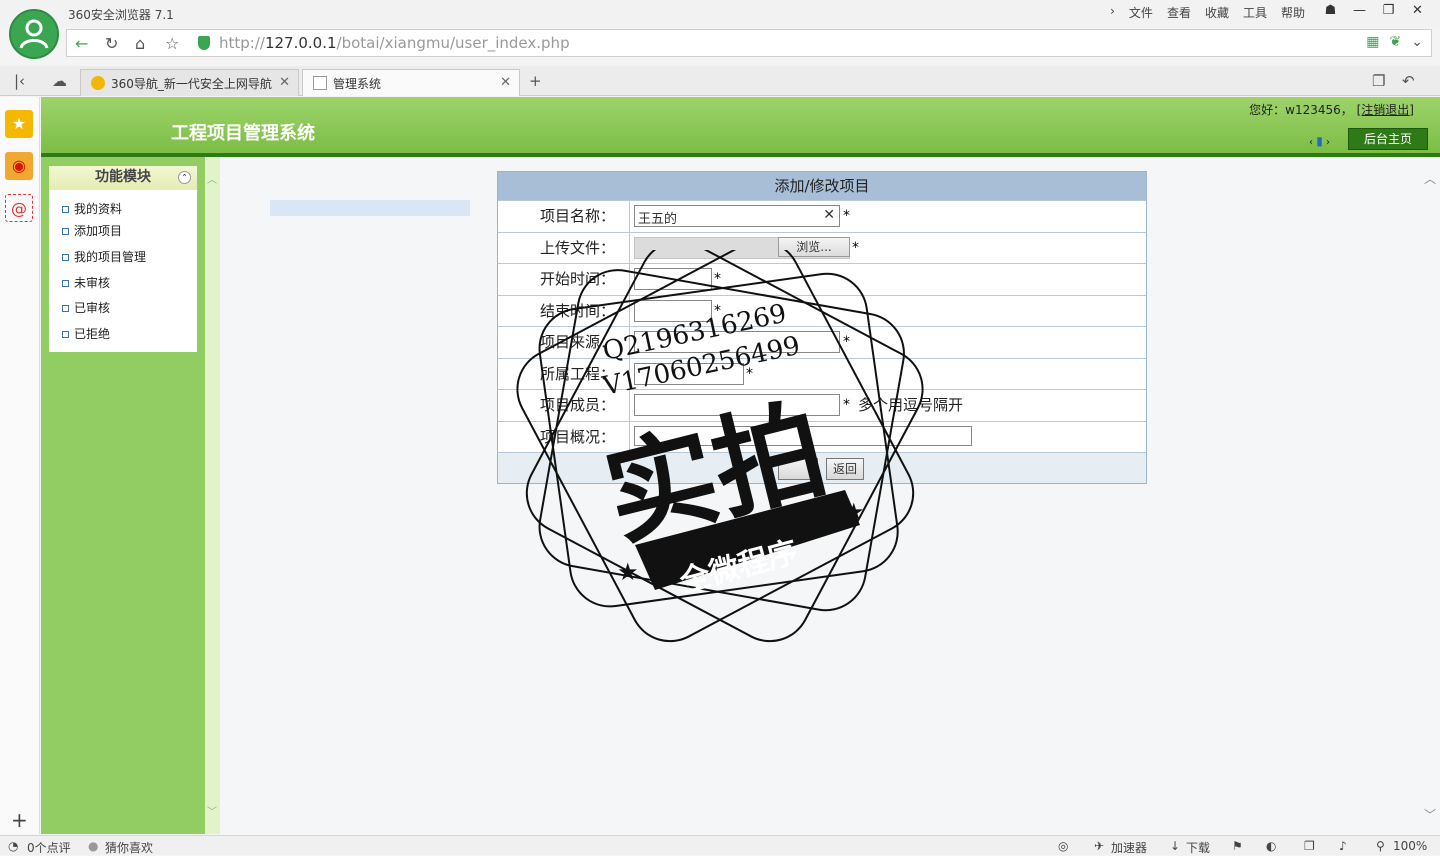 Image resolution: width=1440 pixels, height=856 pixels. What do you see at coordinates (1417, 42) in the screenshot?
I see `chevron-down-icon: ⌄` at bounding box center [1417, 42].